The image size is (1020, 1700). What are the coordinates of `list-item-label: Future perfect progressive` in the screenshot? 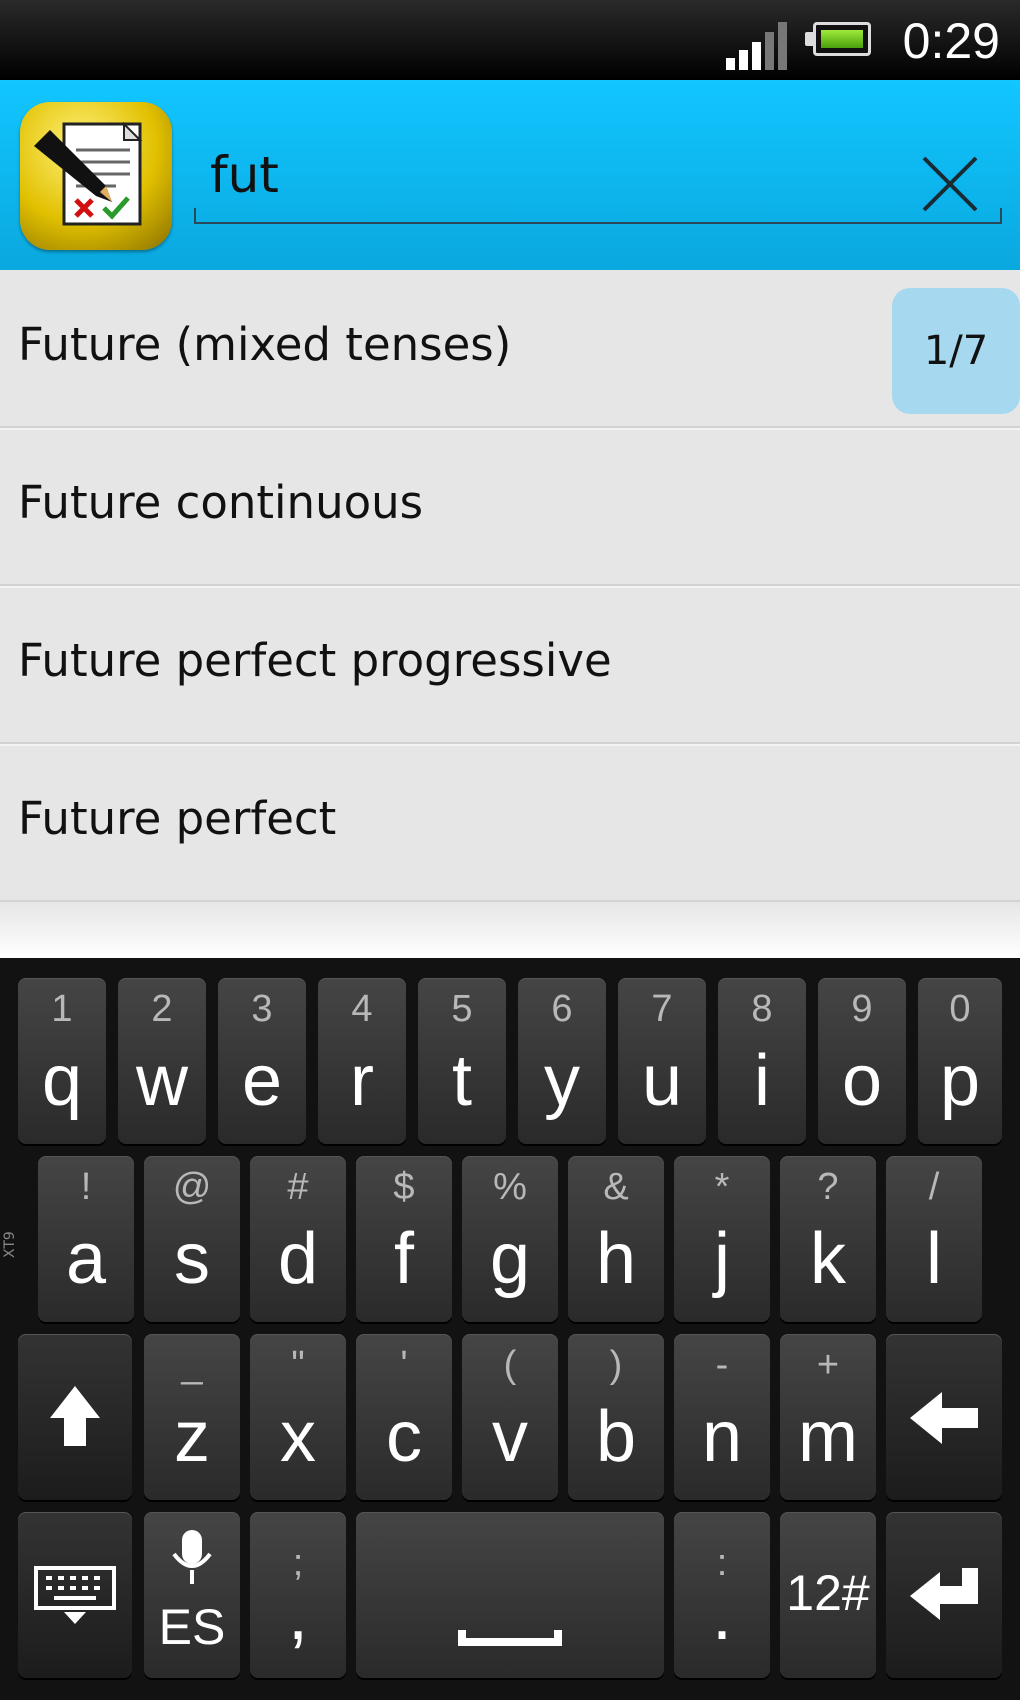 It's located at (315, 660).